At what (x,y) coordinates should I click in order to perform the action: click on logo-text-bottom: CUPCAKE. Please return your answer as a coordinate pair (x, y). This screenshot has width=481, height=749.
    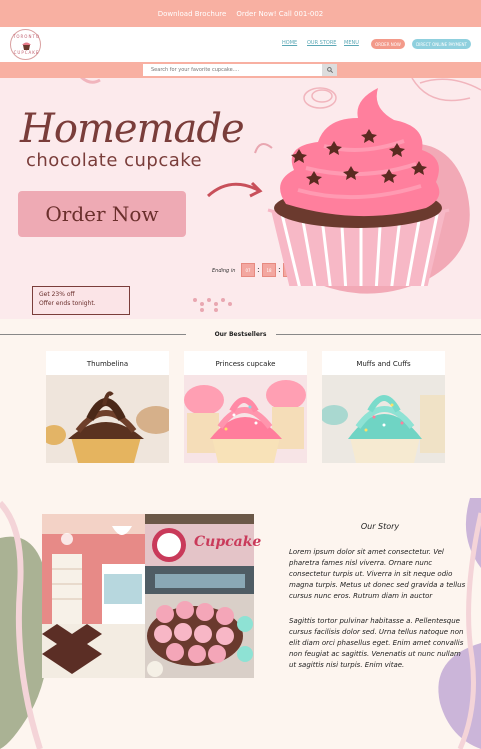
    Looking at the image, I should click on (26, 52).